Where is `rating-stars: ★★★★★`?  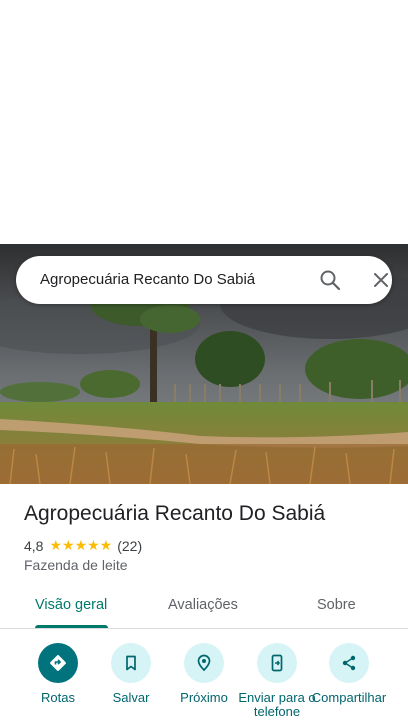
rating-stars: ★★★★★ is located at coordinates (81, 545).